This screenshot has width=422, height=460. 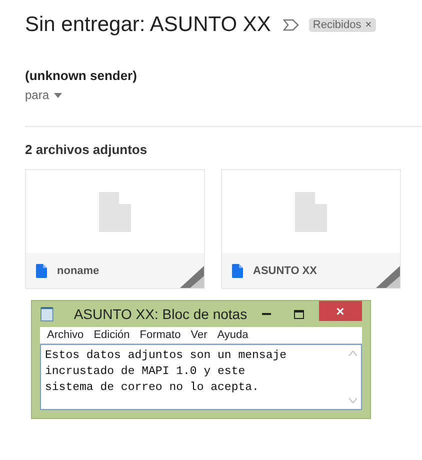 I want to click on menu-item: Archivo, so click(x=65, y=335).